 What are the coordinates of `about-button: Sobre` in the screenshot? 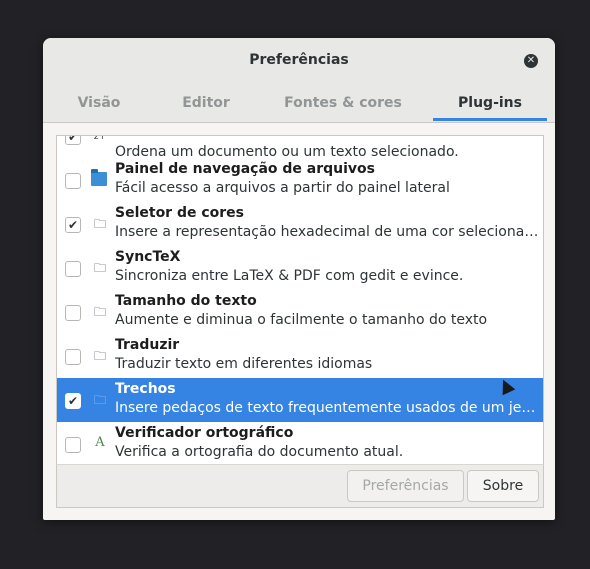 It's located at (503, 486).